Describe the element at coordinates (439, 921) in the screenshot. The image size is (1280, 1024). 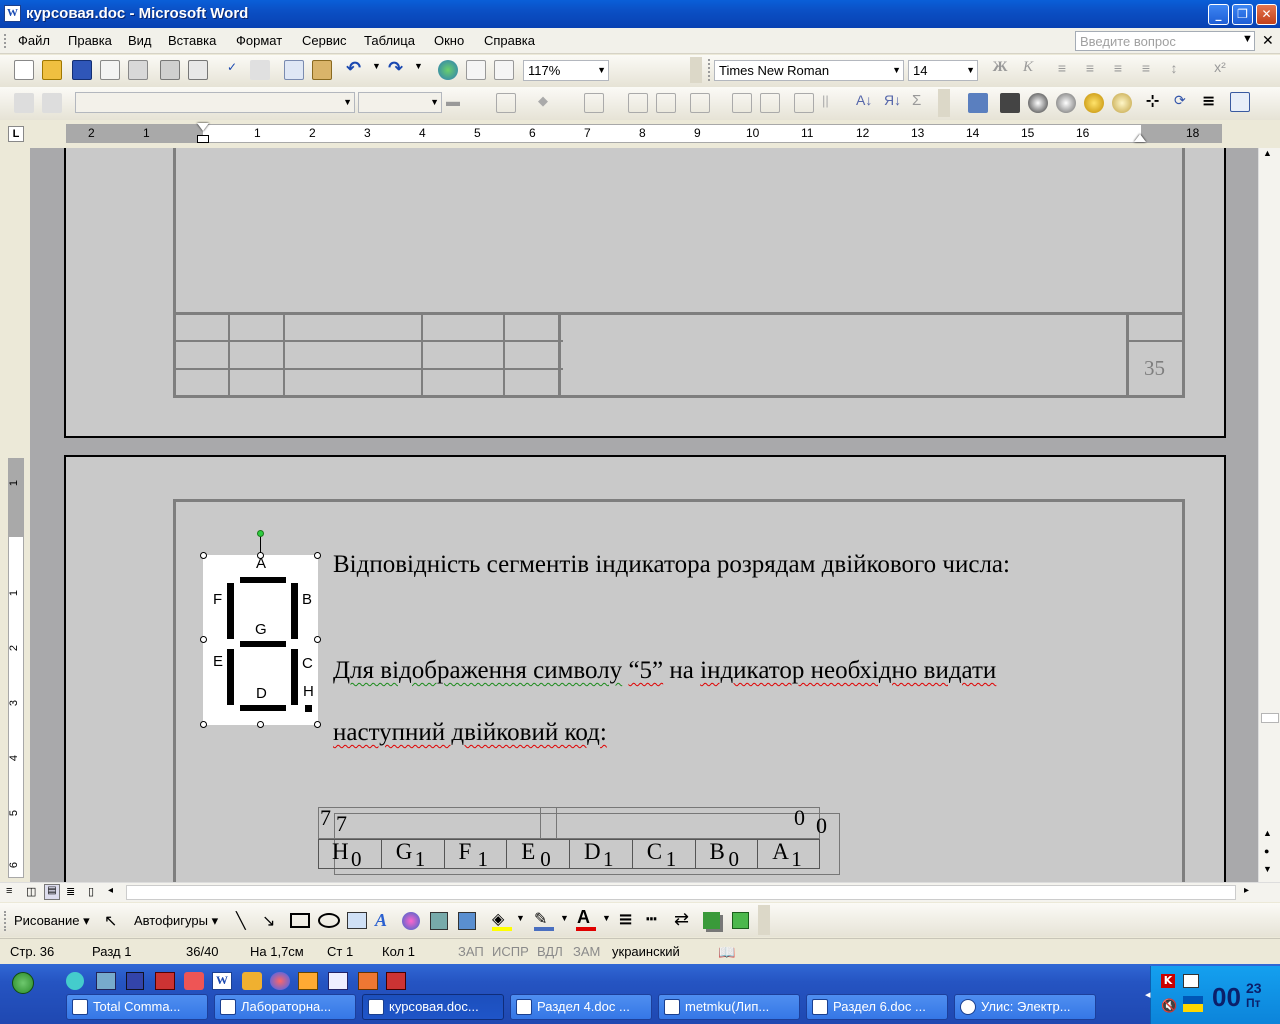
I see `clipart-icon` at that location.